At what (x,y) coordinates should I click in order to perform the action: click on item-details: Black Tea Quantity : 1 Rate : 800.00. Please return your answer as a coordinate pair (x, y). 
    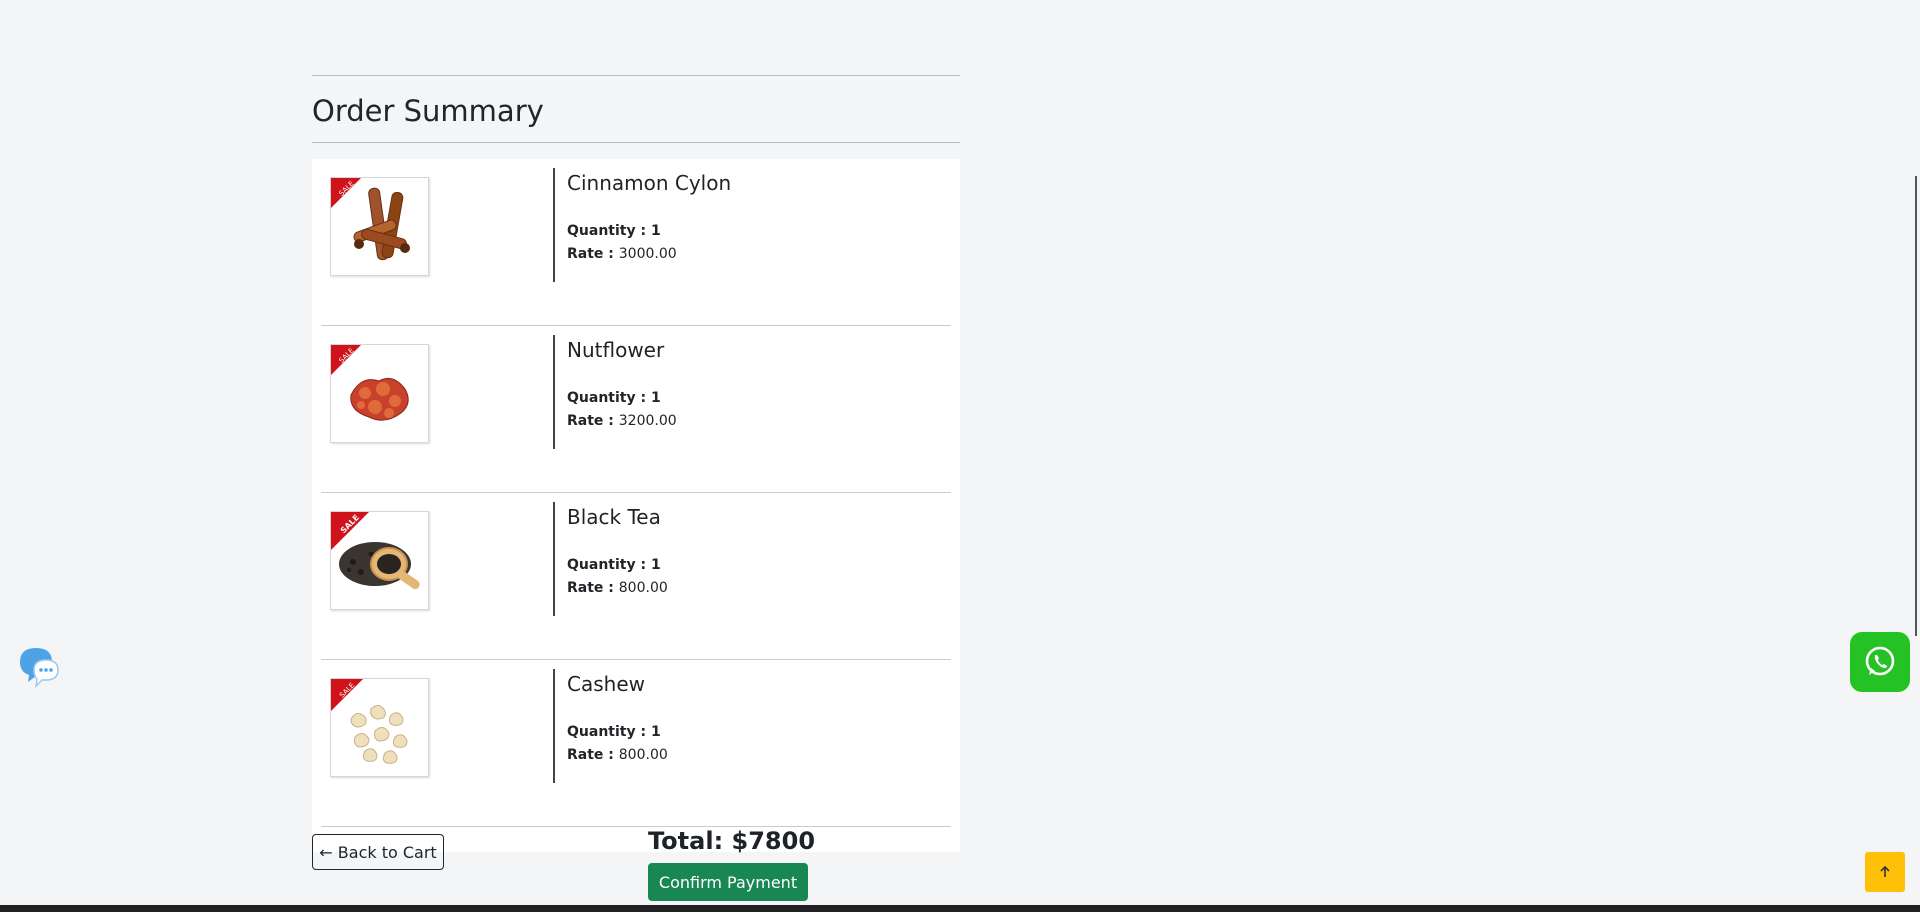
    Looking at the image, I should click on (610, 559).